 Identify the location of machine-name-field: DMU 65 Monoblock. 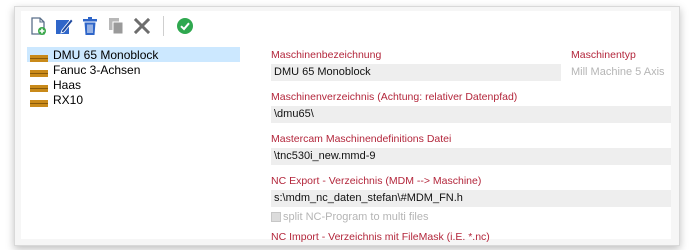
(416, 72).